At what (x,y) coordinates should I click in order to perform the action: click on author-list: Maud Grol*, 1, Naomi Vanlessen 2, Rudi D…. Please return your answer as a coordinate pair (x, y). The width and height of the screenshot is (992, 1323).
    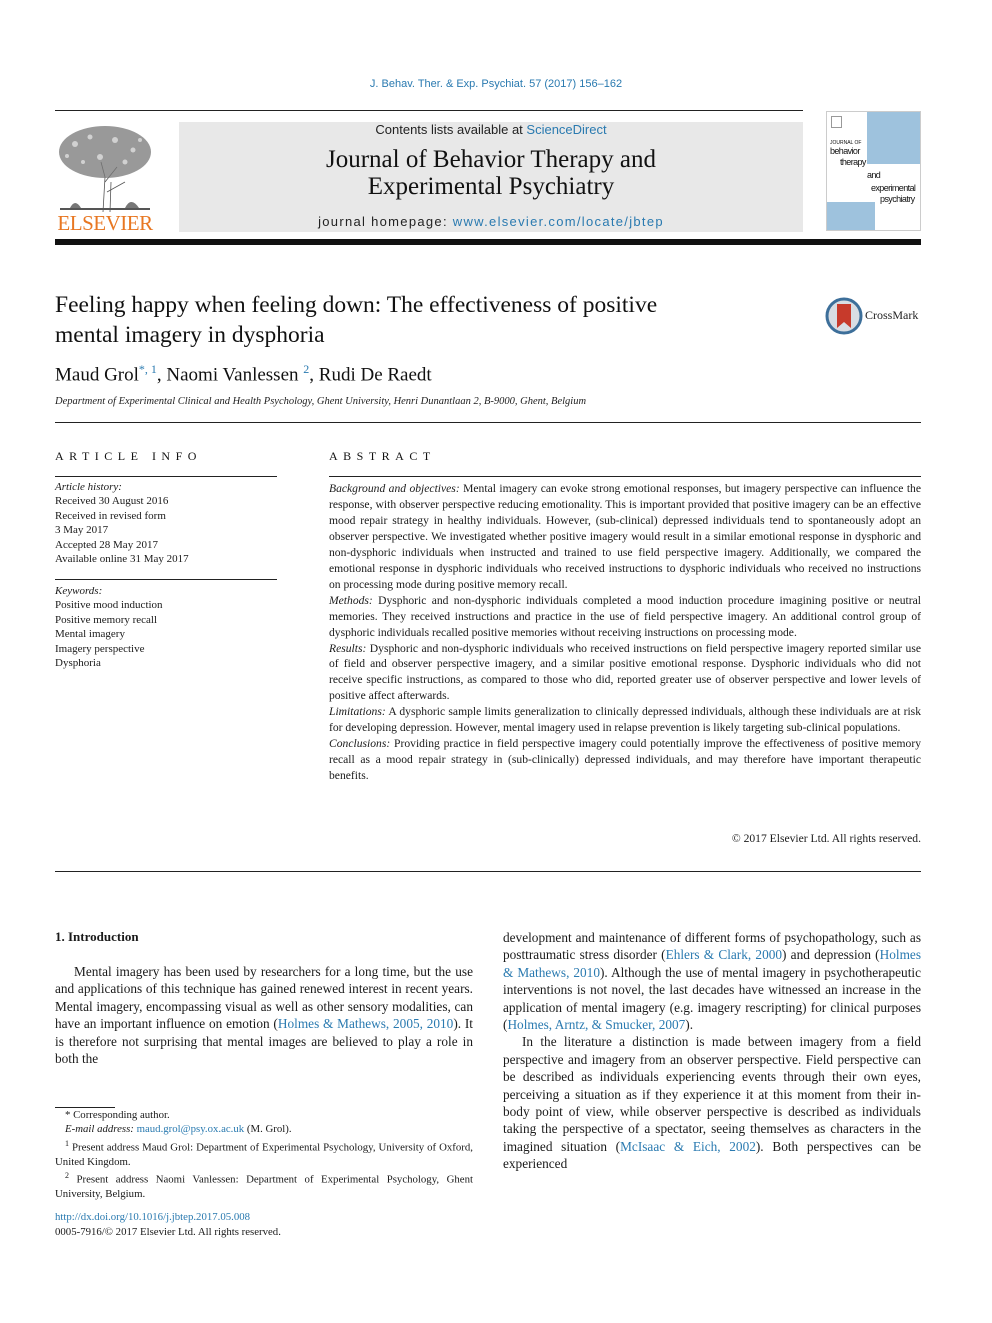
    Looking at the image, I should click on (243, 374).